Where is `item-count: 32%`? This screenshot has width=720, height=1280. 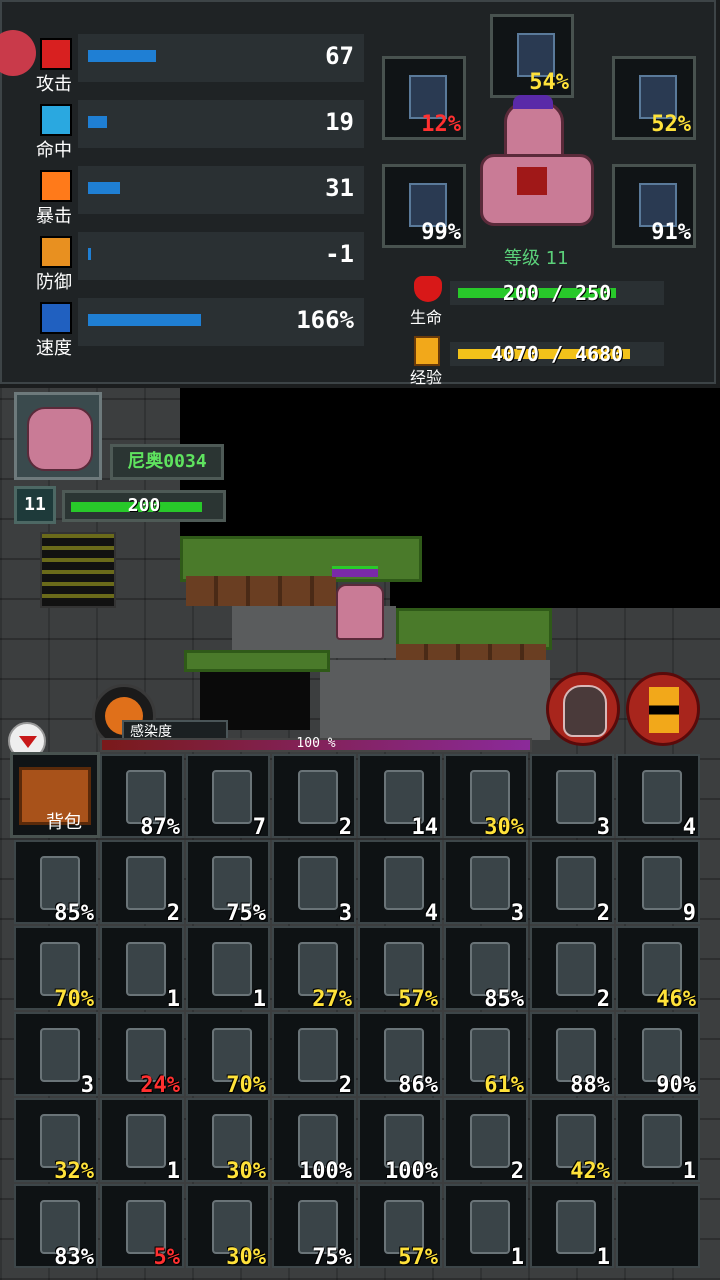 item-count: 32% is located at coordinates (74, 1171).